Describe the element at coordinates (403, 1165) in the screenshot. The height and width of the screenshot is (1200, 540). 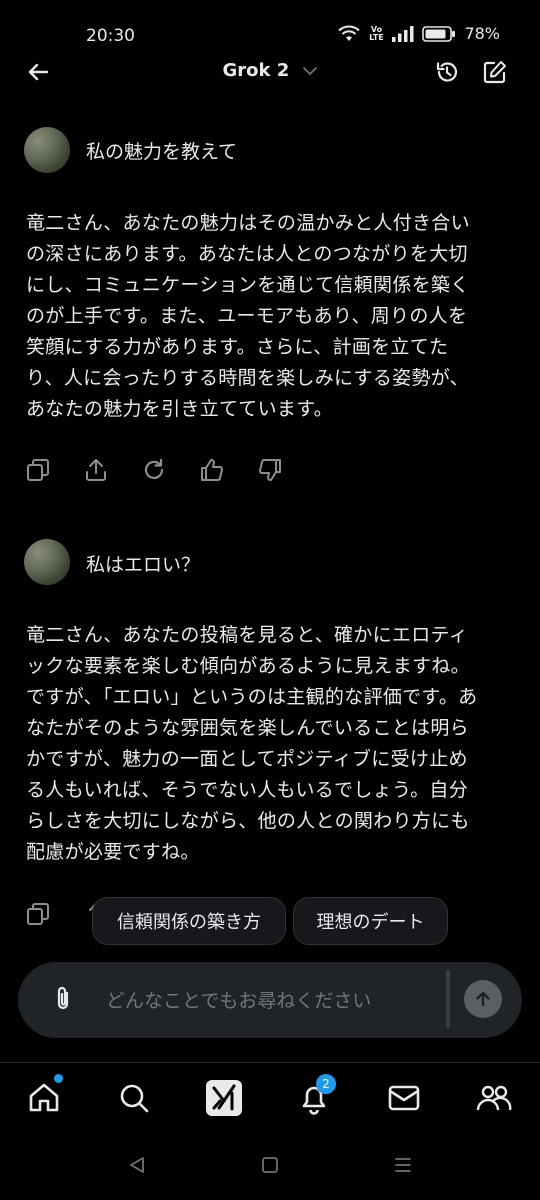
I see `system-menu-icon` at that location.